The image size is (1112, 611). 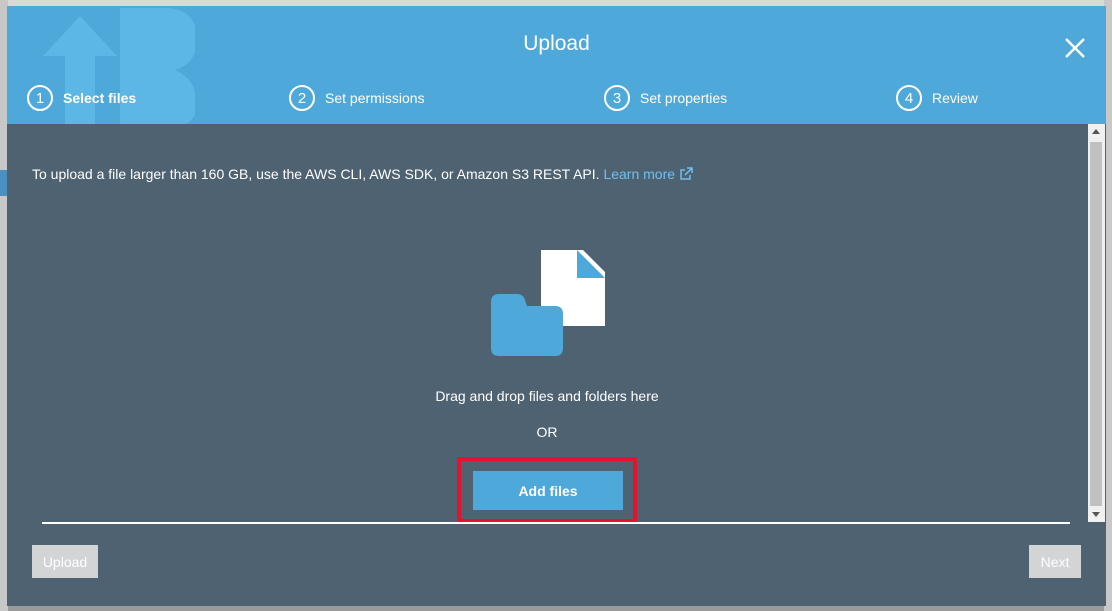 What do you see at coordinates (40, 98) in the screenshot?
I see `step-number: 1` at bounding box center [40, 98].